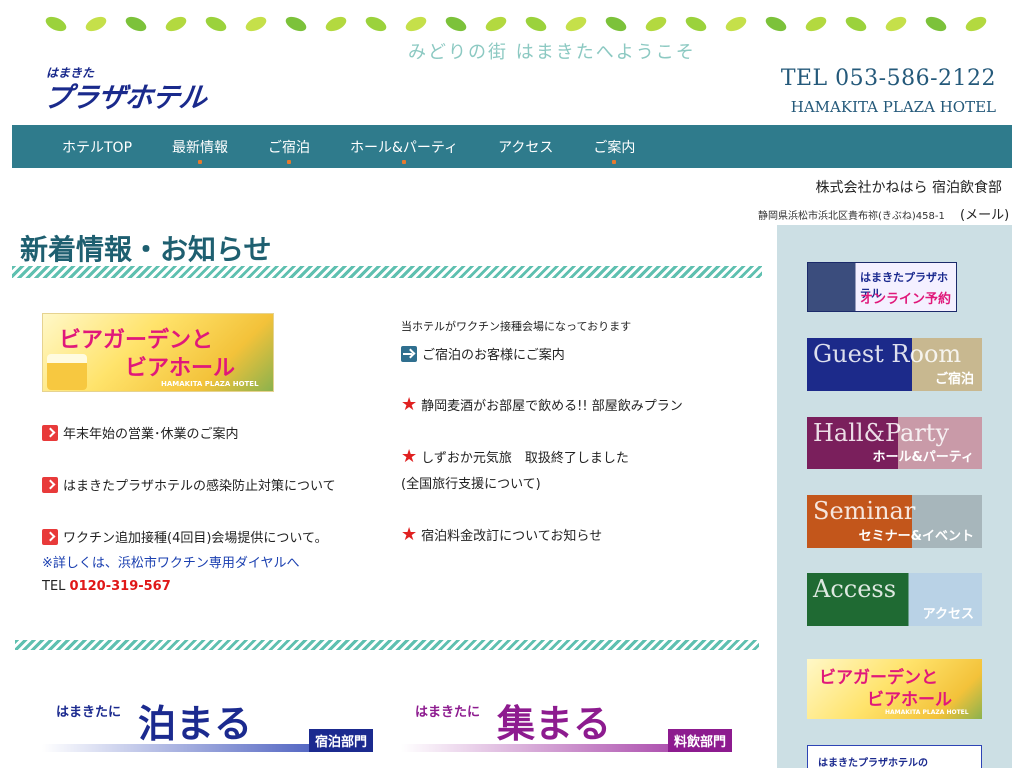  I want to click on seminar-banner: Seminar セミナー&イベント, so click(894, 521).